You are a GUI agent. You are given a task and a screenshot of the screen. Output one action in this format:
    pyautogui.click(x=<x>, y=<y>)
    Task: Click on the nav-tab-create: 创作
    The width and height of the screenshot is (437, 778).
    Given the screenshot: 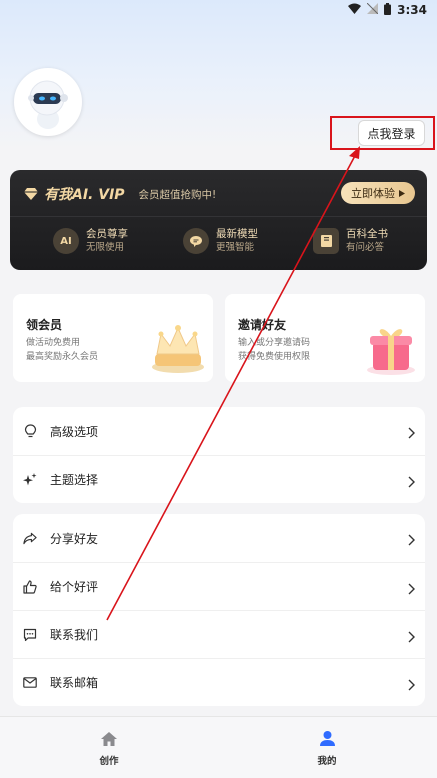 What is the action you would take?
    pyautogui.click(x=109, y=749)
    